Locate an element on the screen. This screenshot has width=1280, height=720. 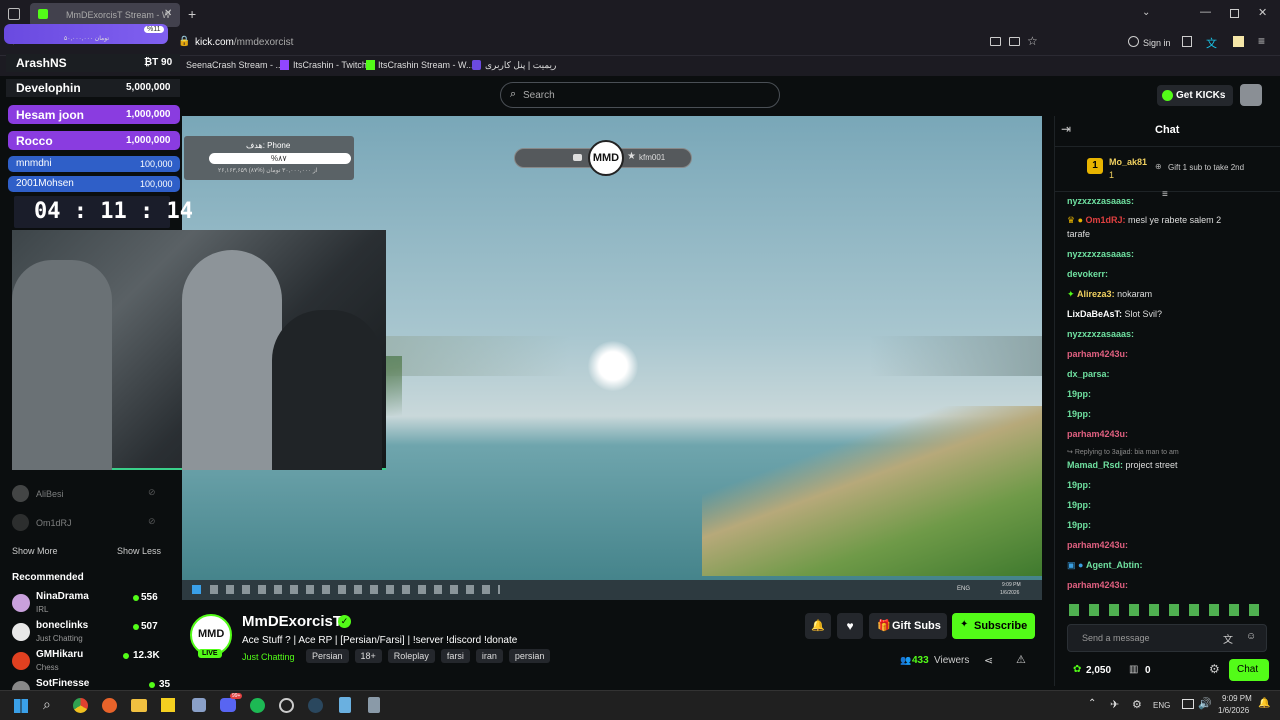
notepad-icon is located at coordinates (345, 705).